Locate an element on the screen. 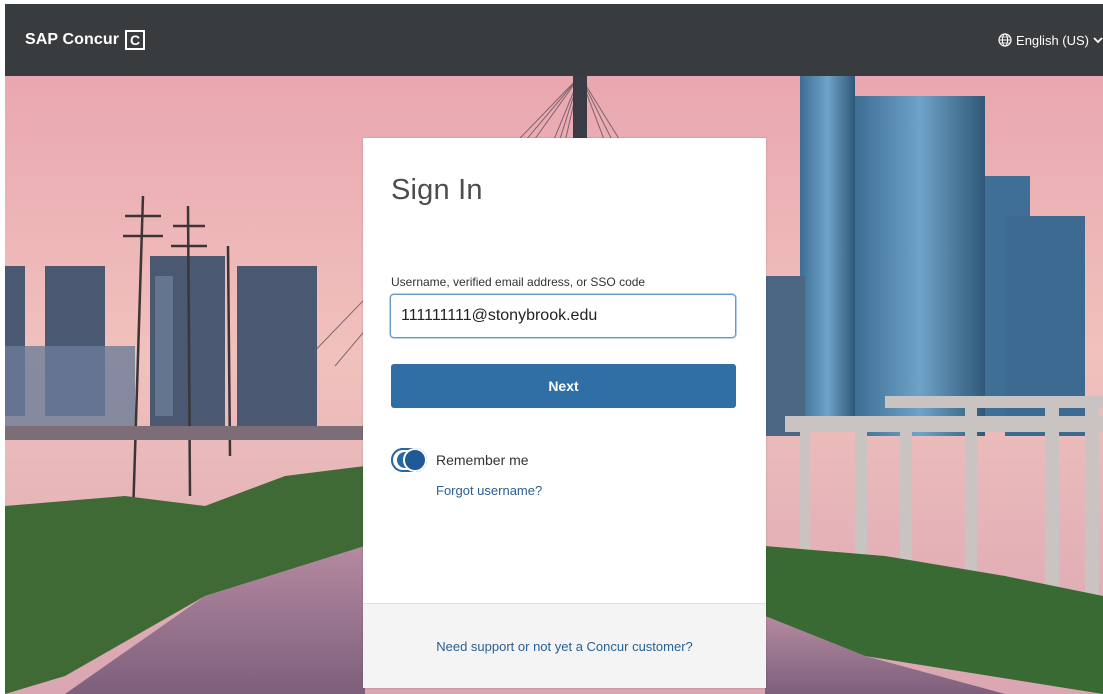 This screenshot has width=1103, height=694. brand-name: SAP Concur is located at coordinates (72, 39).